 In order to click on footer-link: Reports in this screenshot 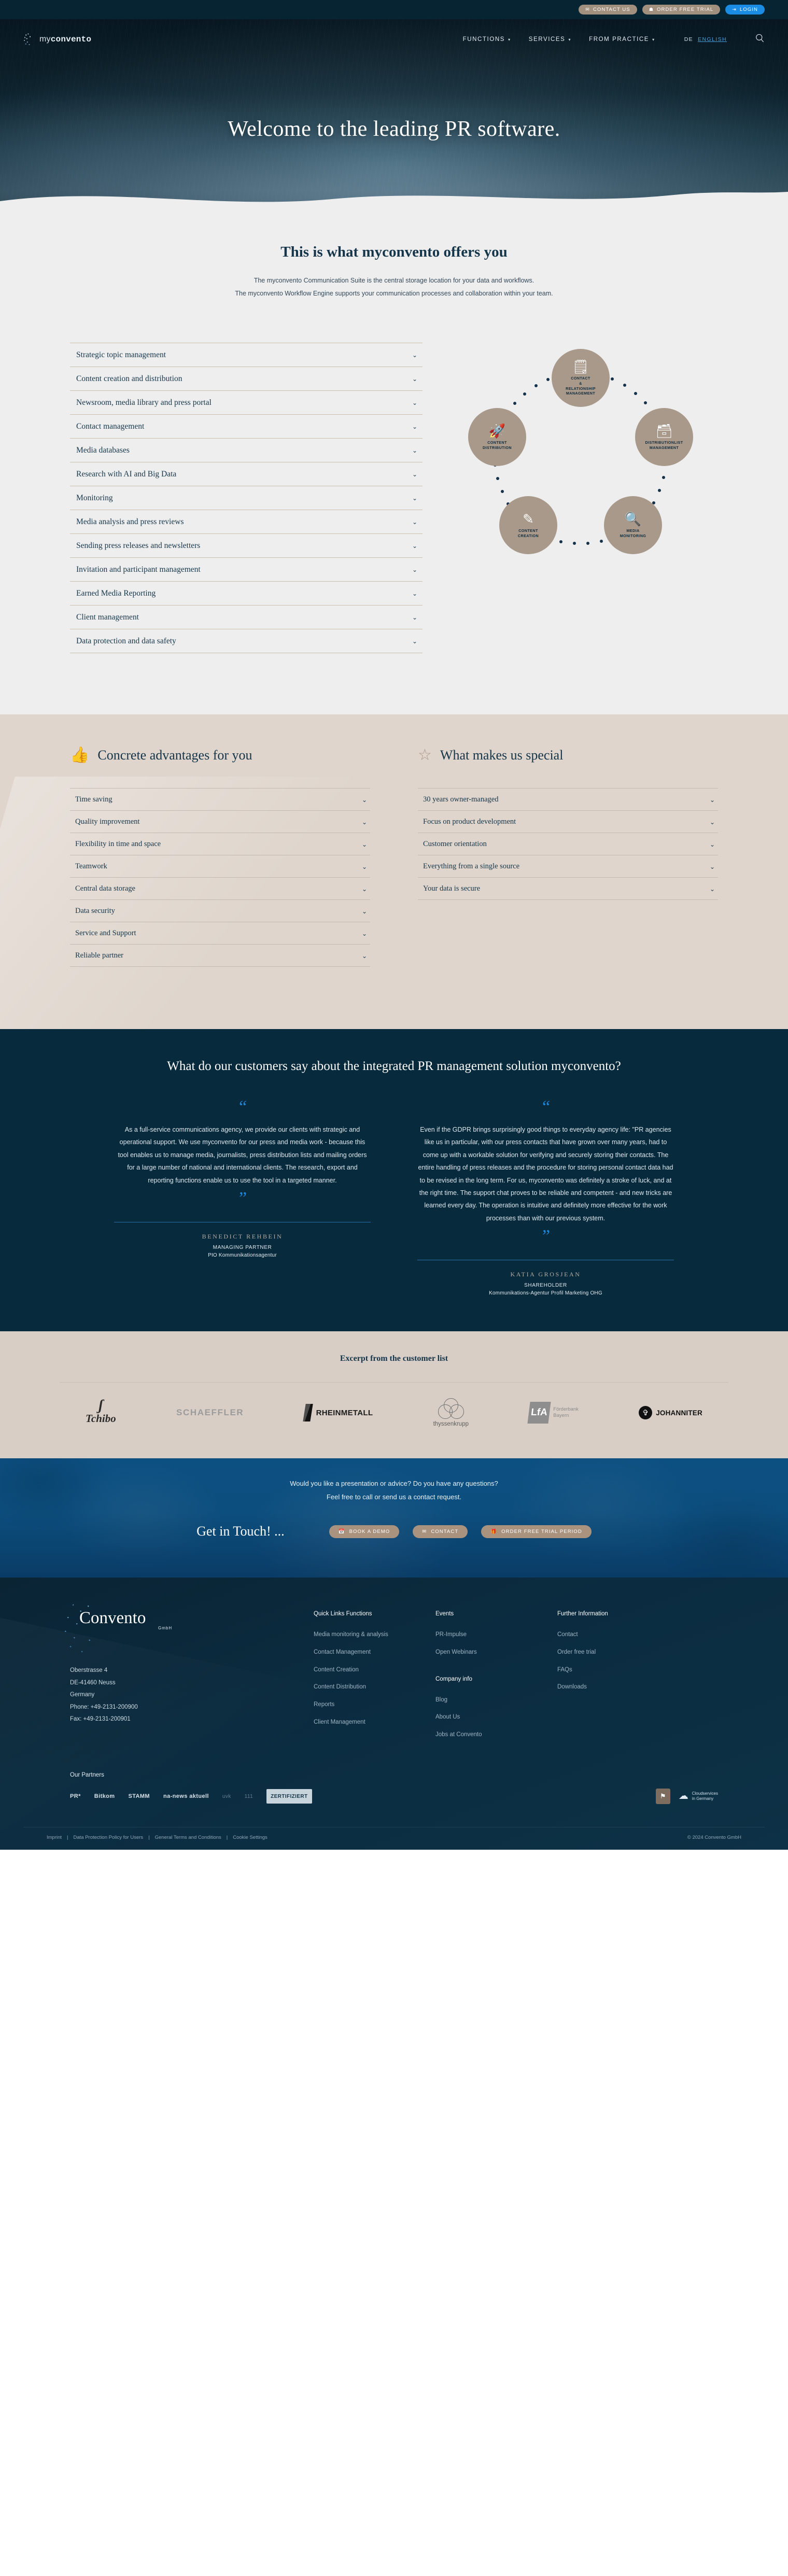, I will do `click(356, 1705)`.